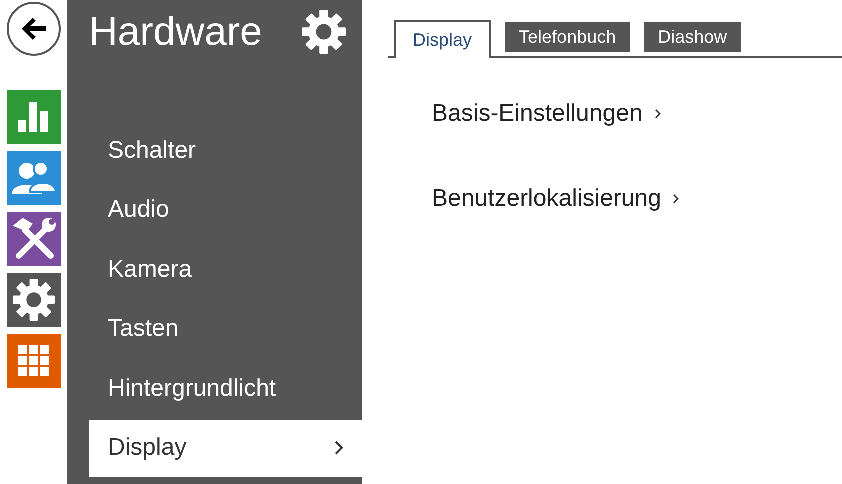 The image size is (842, 484). I want to click on bar-chart-icon, so click(34, 117).